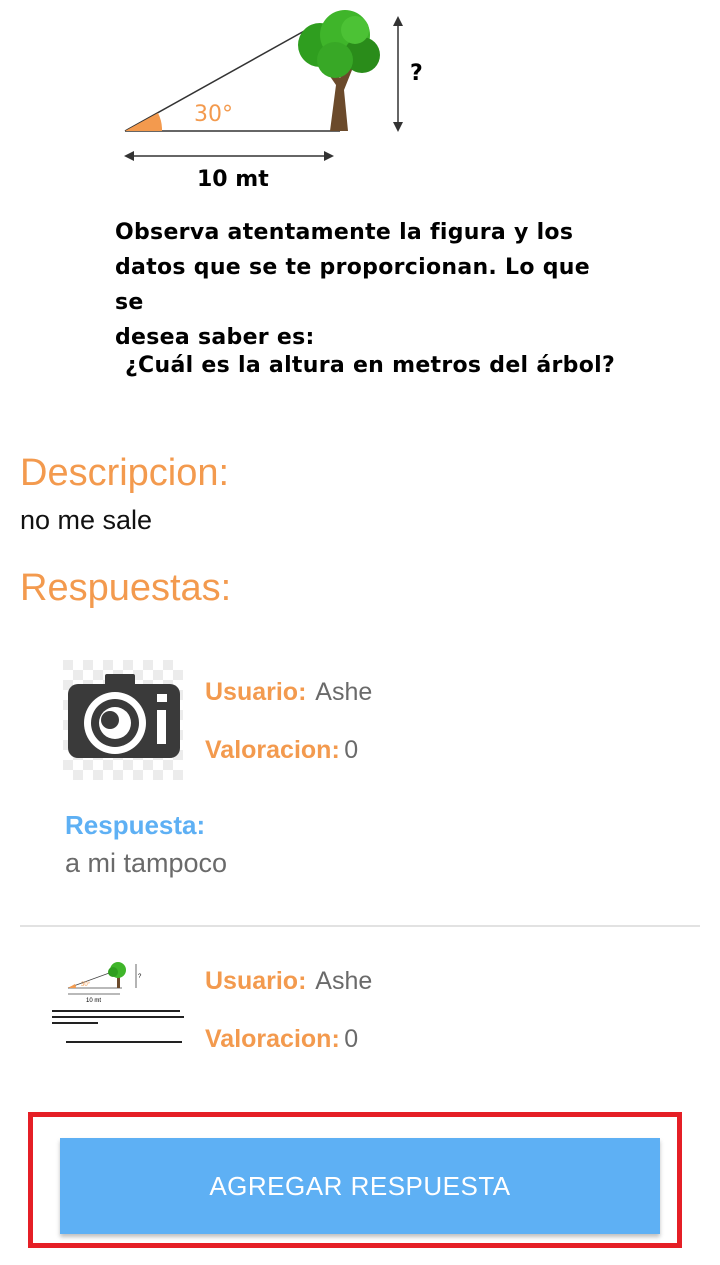 The height and width of the screenshot is (1265, 720). I want to click on svg-text: 10 mt, so click(93, 1001).